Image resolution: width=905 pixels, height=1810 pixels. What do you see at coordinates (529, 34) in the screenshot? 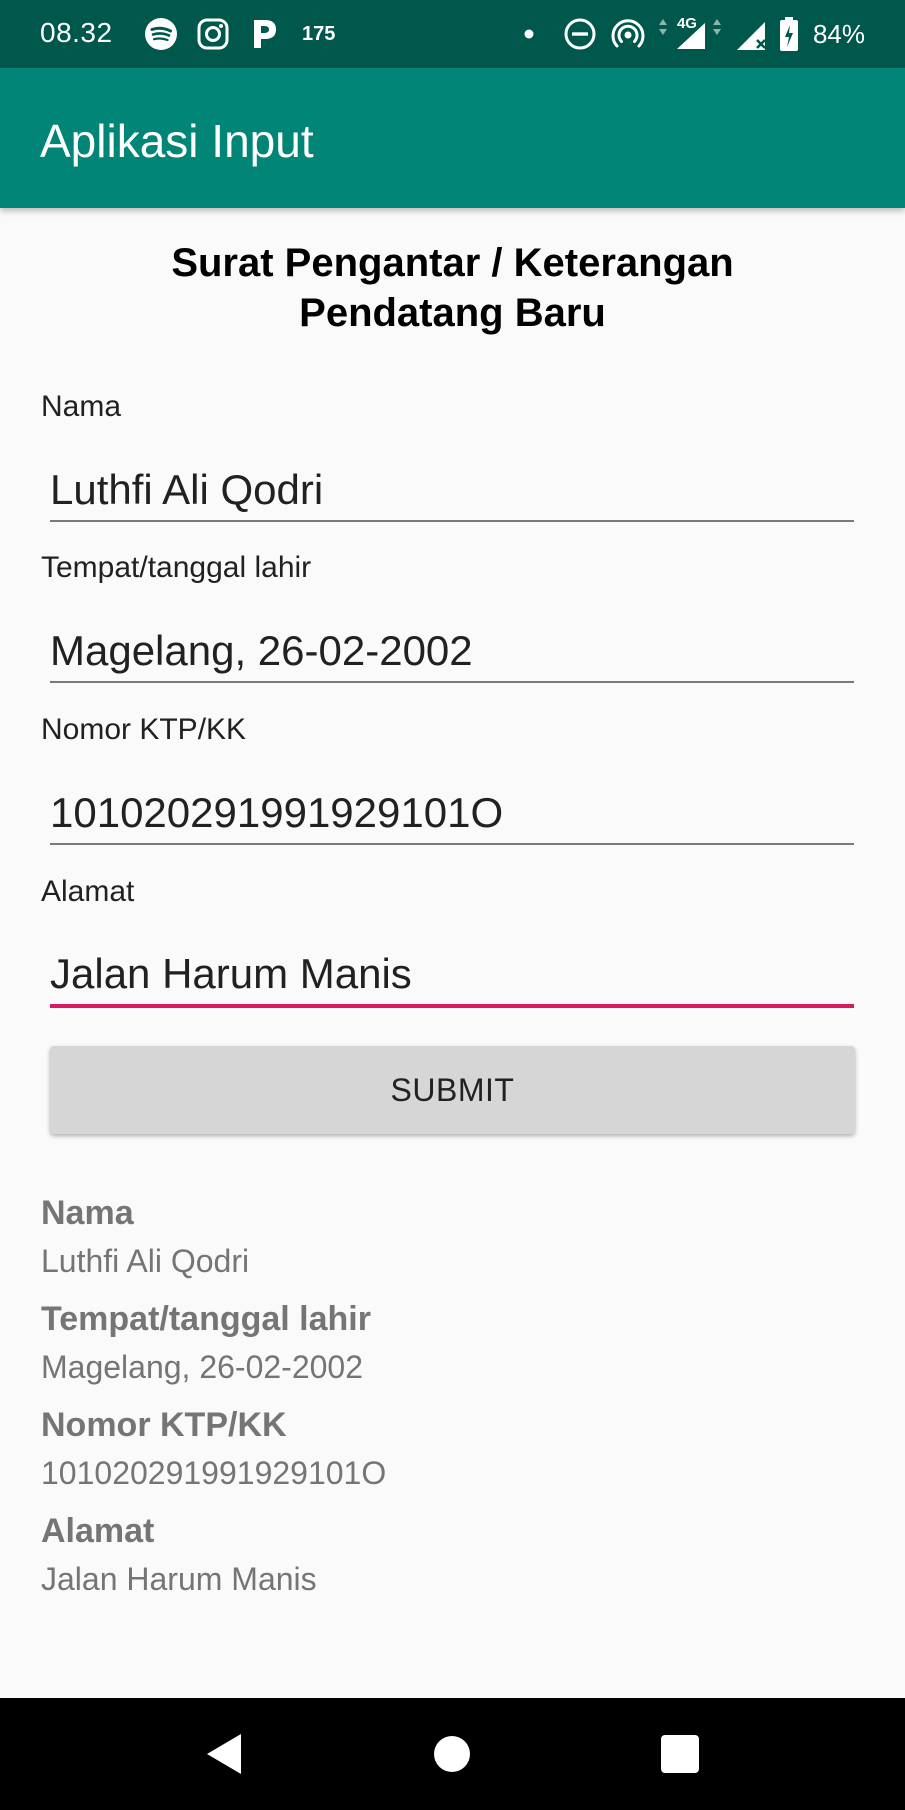
I see `dot-icon` at bounding box center [529, 34].